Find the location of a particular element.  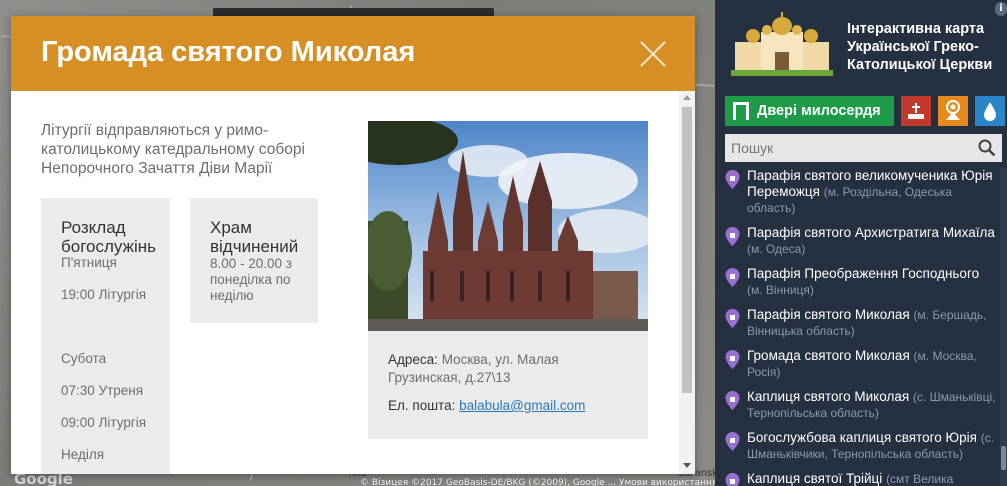

search-input is located at coordinates (845, 148).